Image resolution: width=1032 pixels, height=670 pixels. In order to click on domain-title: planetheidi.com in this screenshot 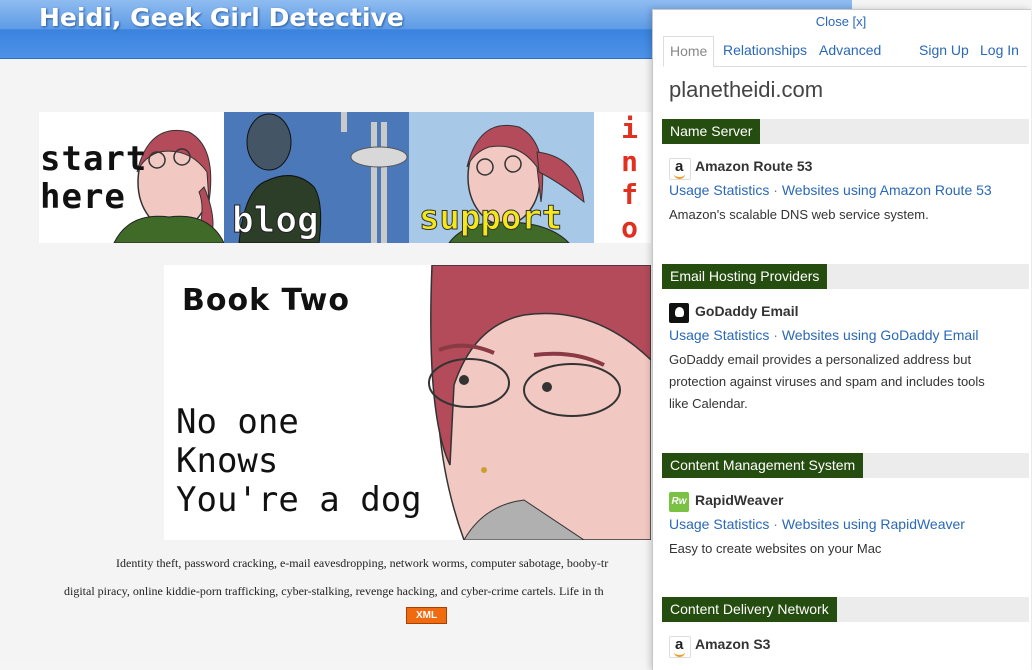, I will do `click(746, 89)`.